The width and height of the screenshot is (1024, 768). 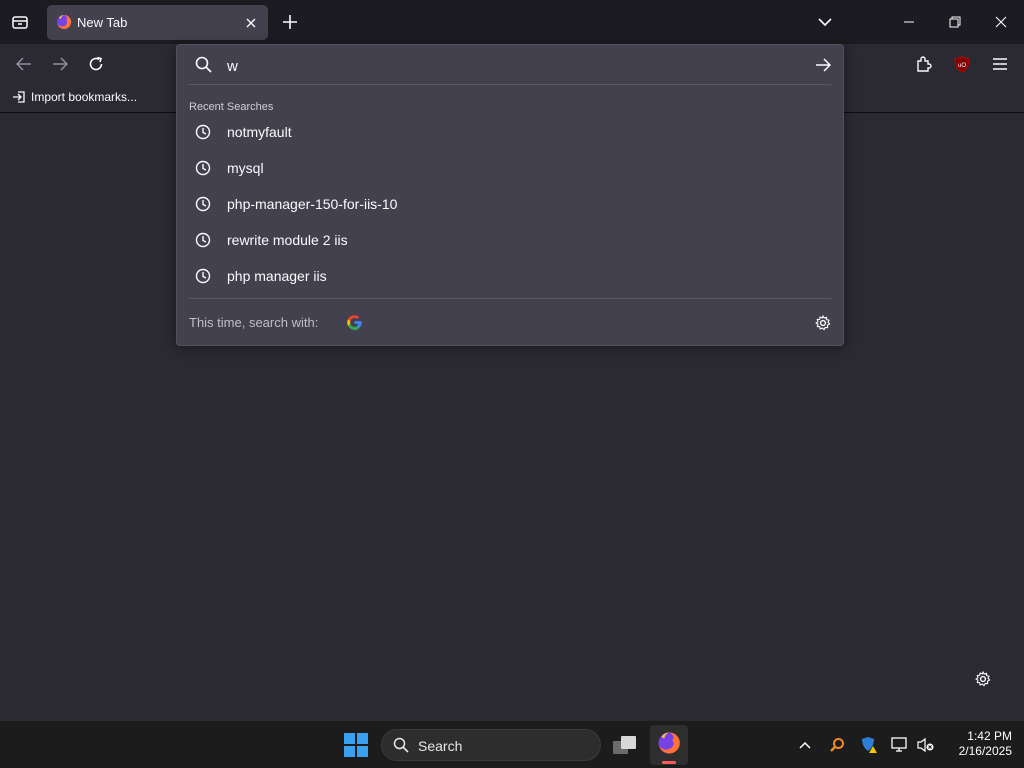 I want to click on chevron-up-icon, so click(x=805, y=745).